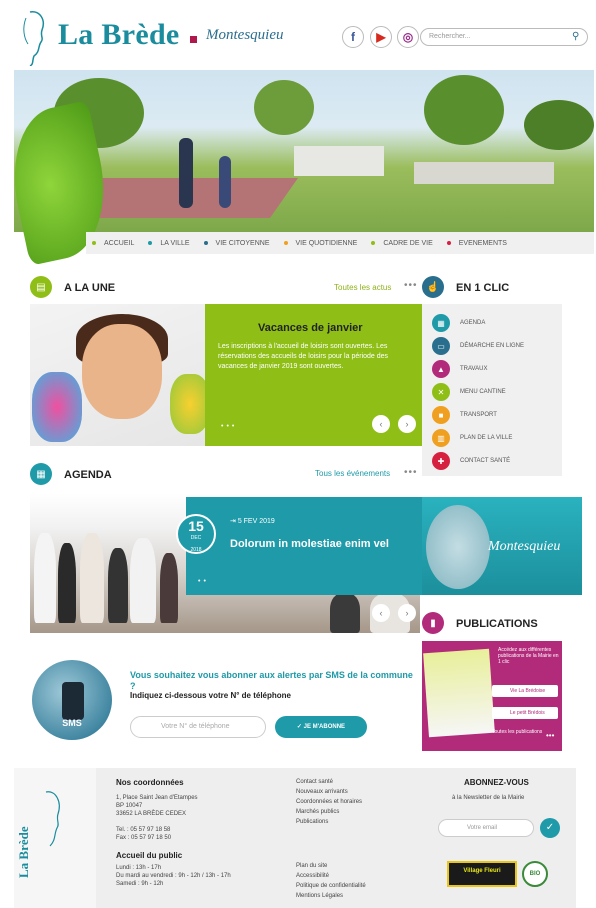 The width and height of the screenshot is (596, 908). I want to click on une-image, so click(117, 375).